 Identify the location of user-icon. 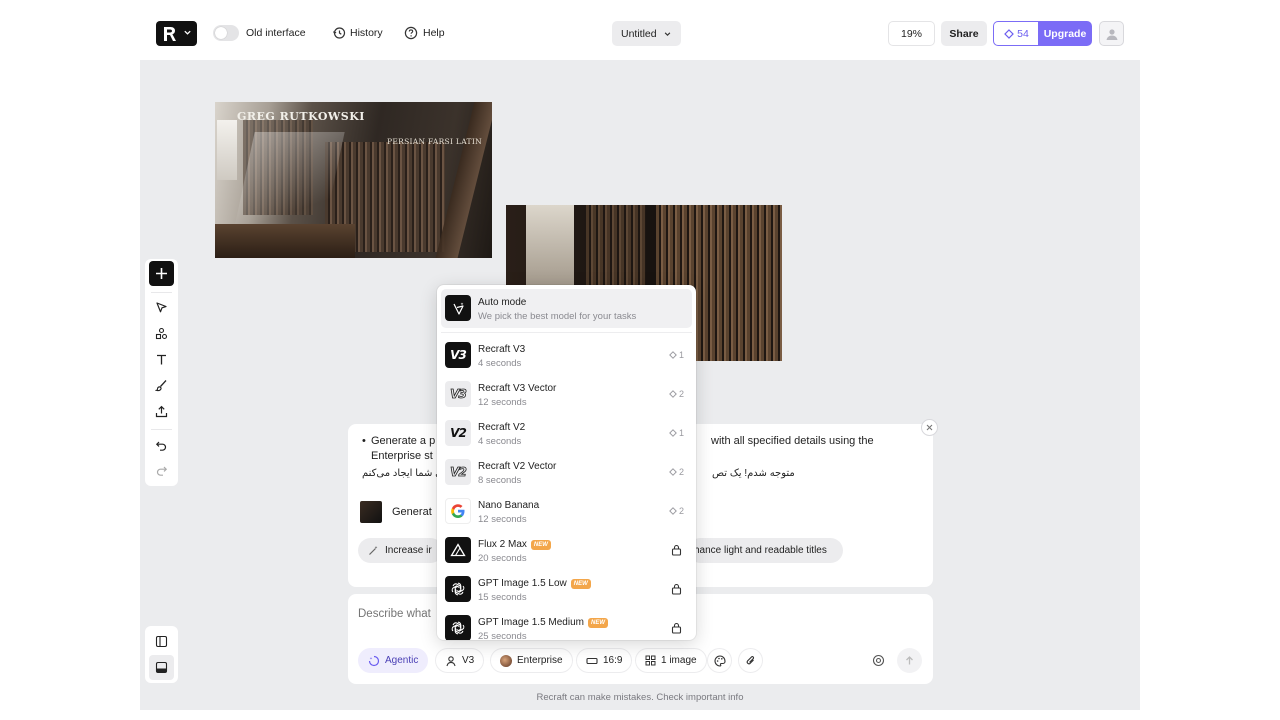
(1111, 34).